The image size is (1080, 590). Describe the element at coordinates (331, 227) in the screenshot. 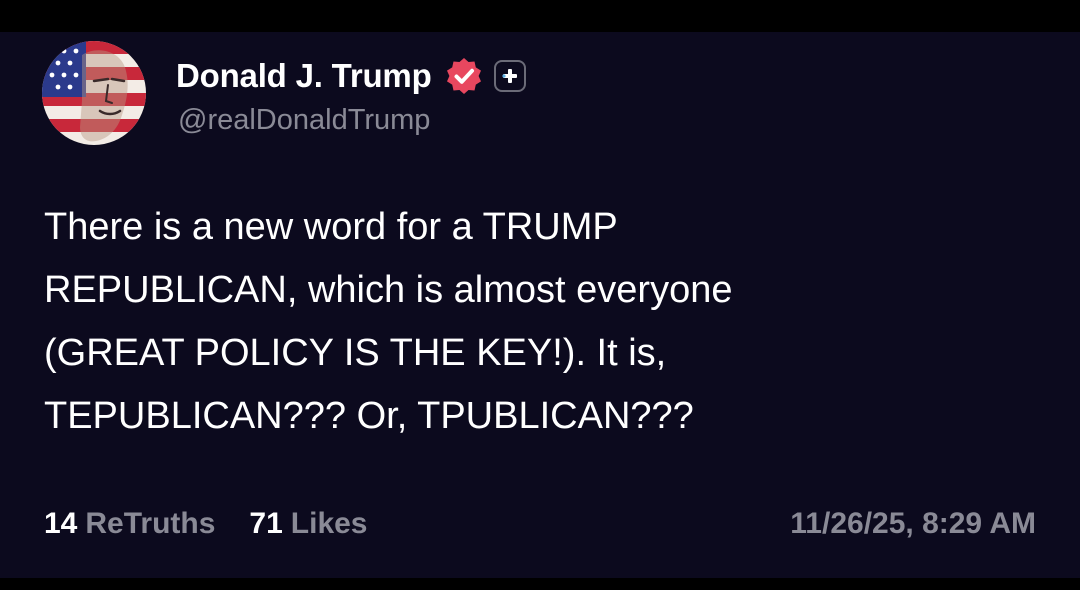

I see `post-text-line: There is a new word for a TRUMP` at that location.